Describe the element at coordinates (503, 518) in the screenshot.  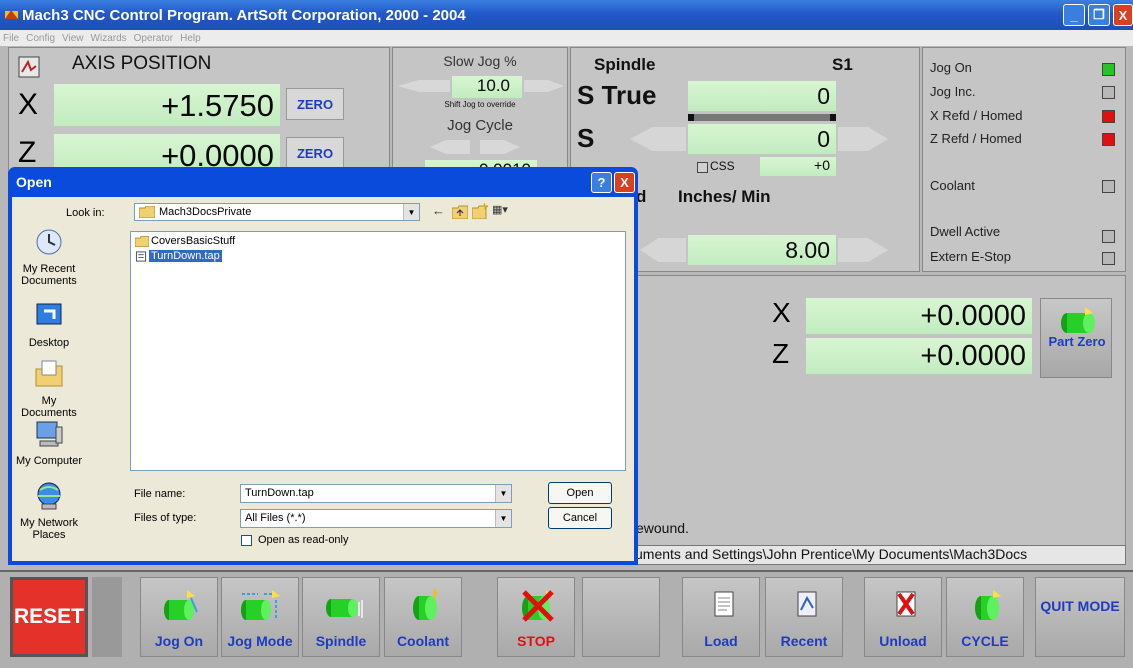
I see `file-type-dropdown-icon: ▼` at that location.